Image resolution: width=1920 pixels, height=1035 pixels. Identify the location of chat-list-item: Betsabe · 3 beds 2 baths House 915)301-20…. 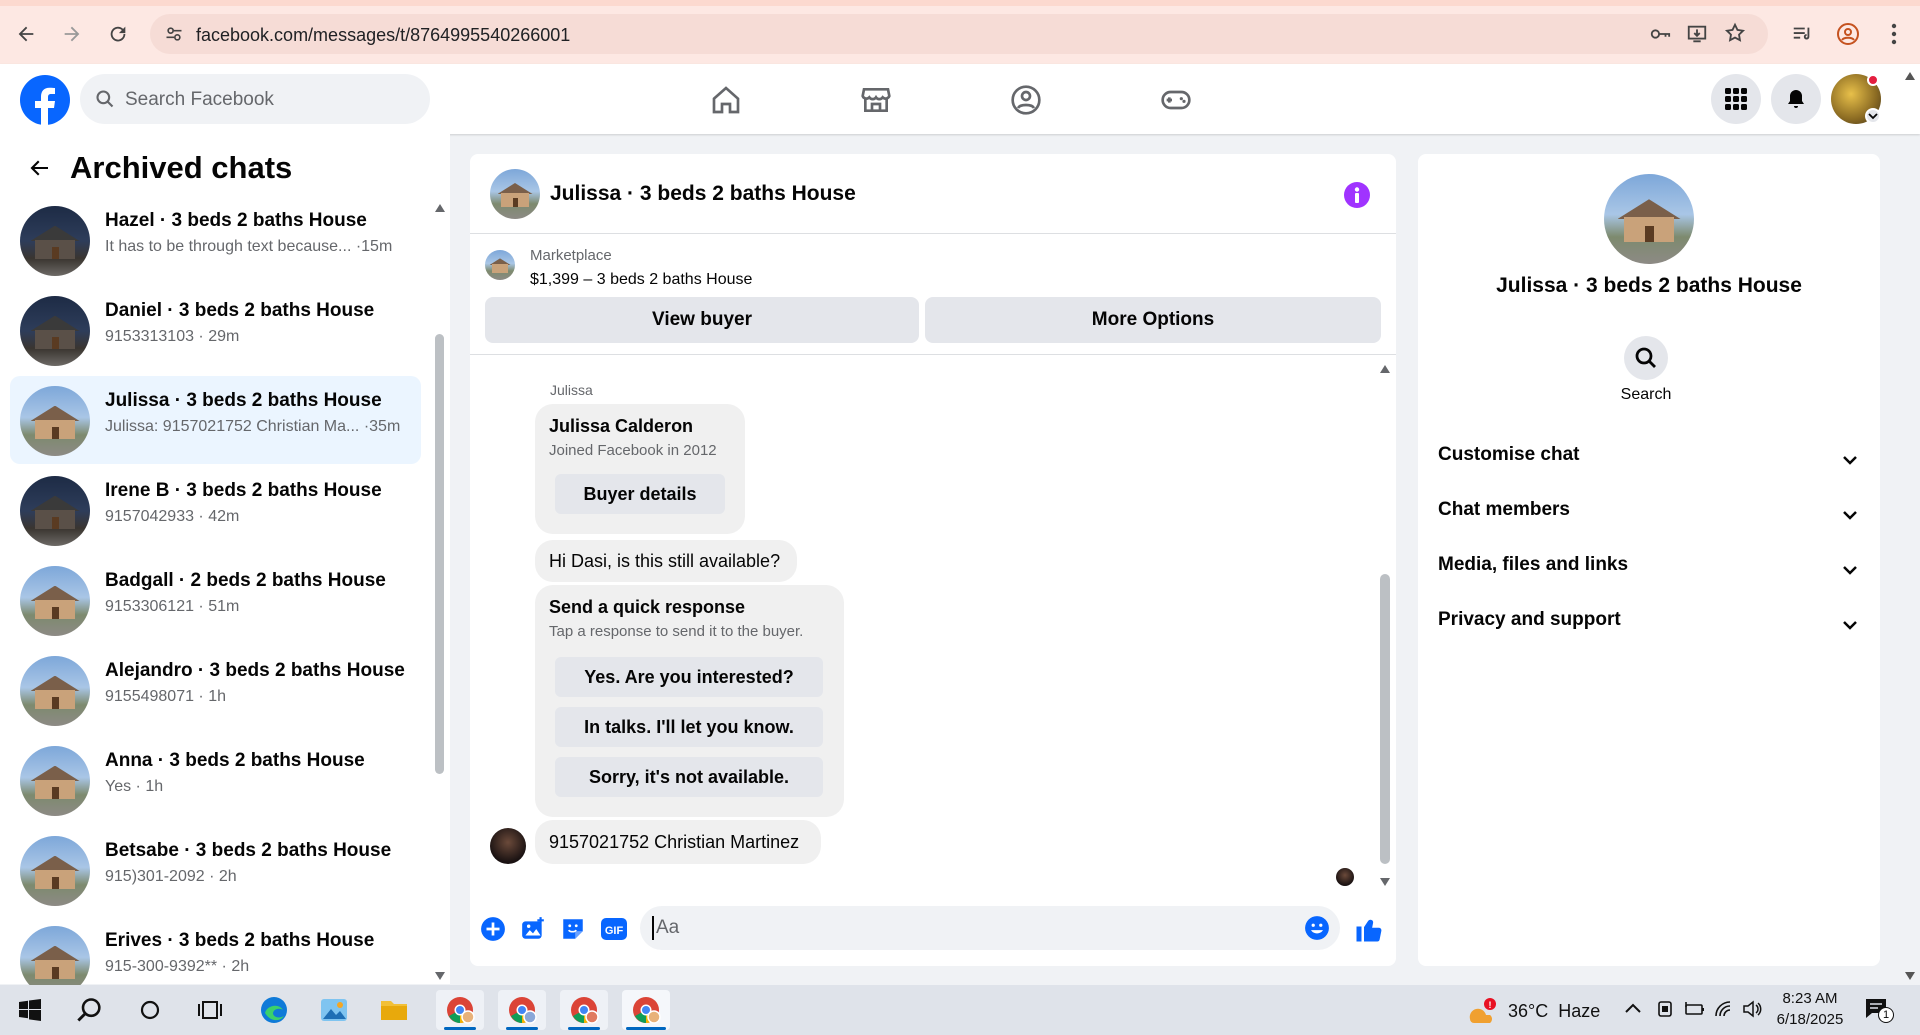
(215, 870).